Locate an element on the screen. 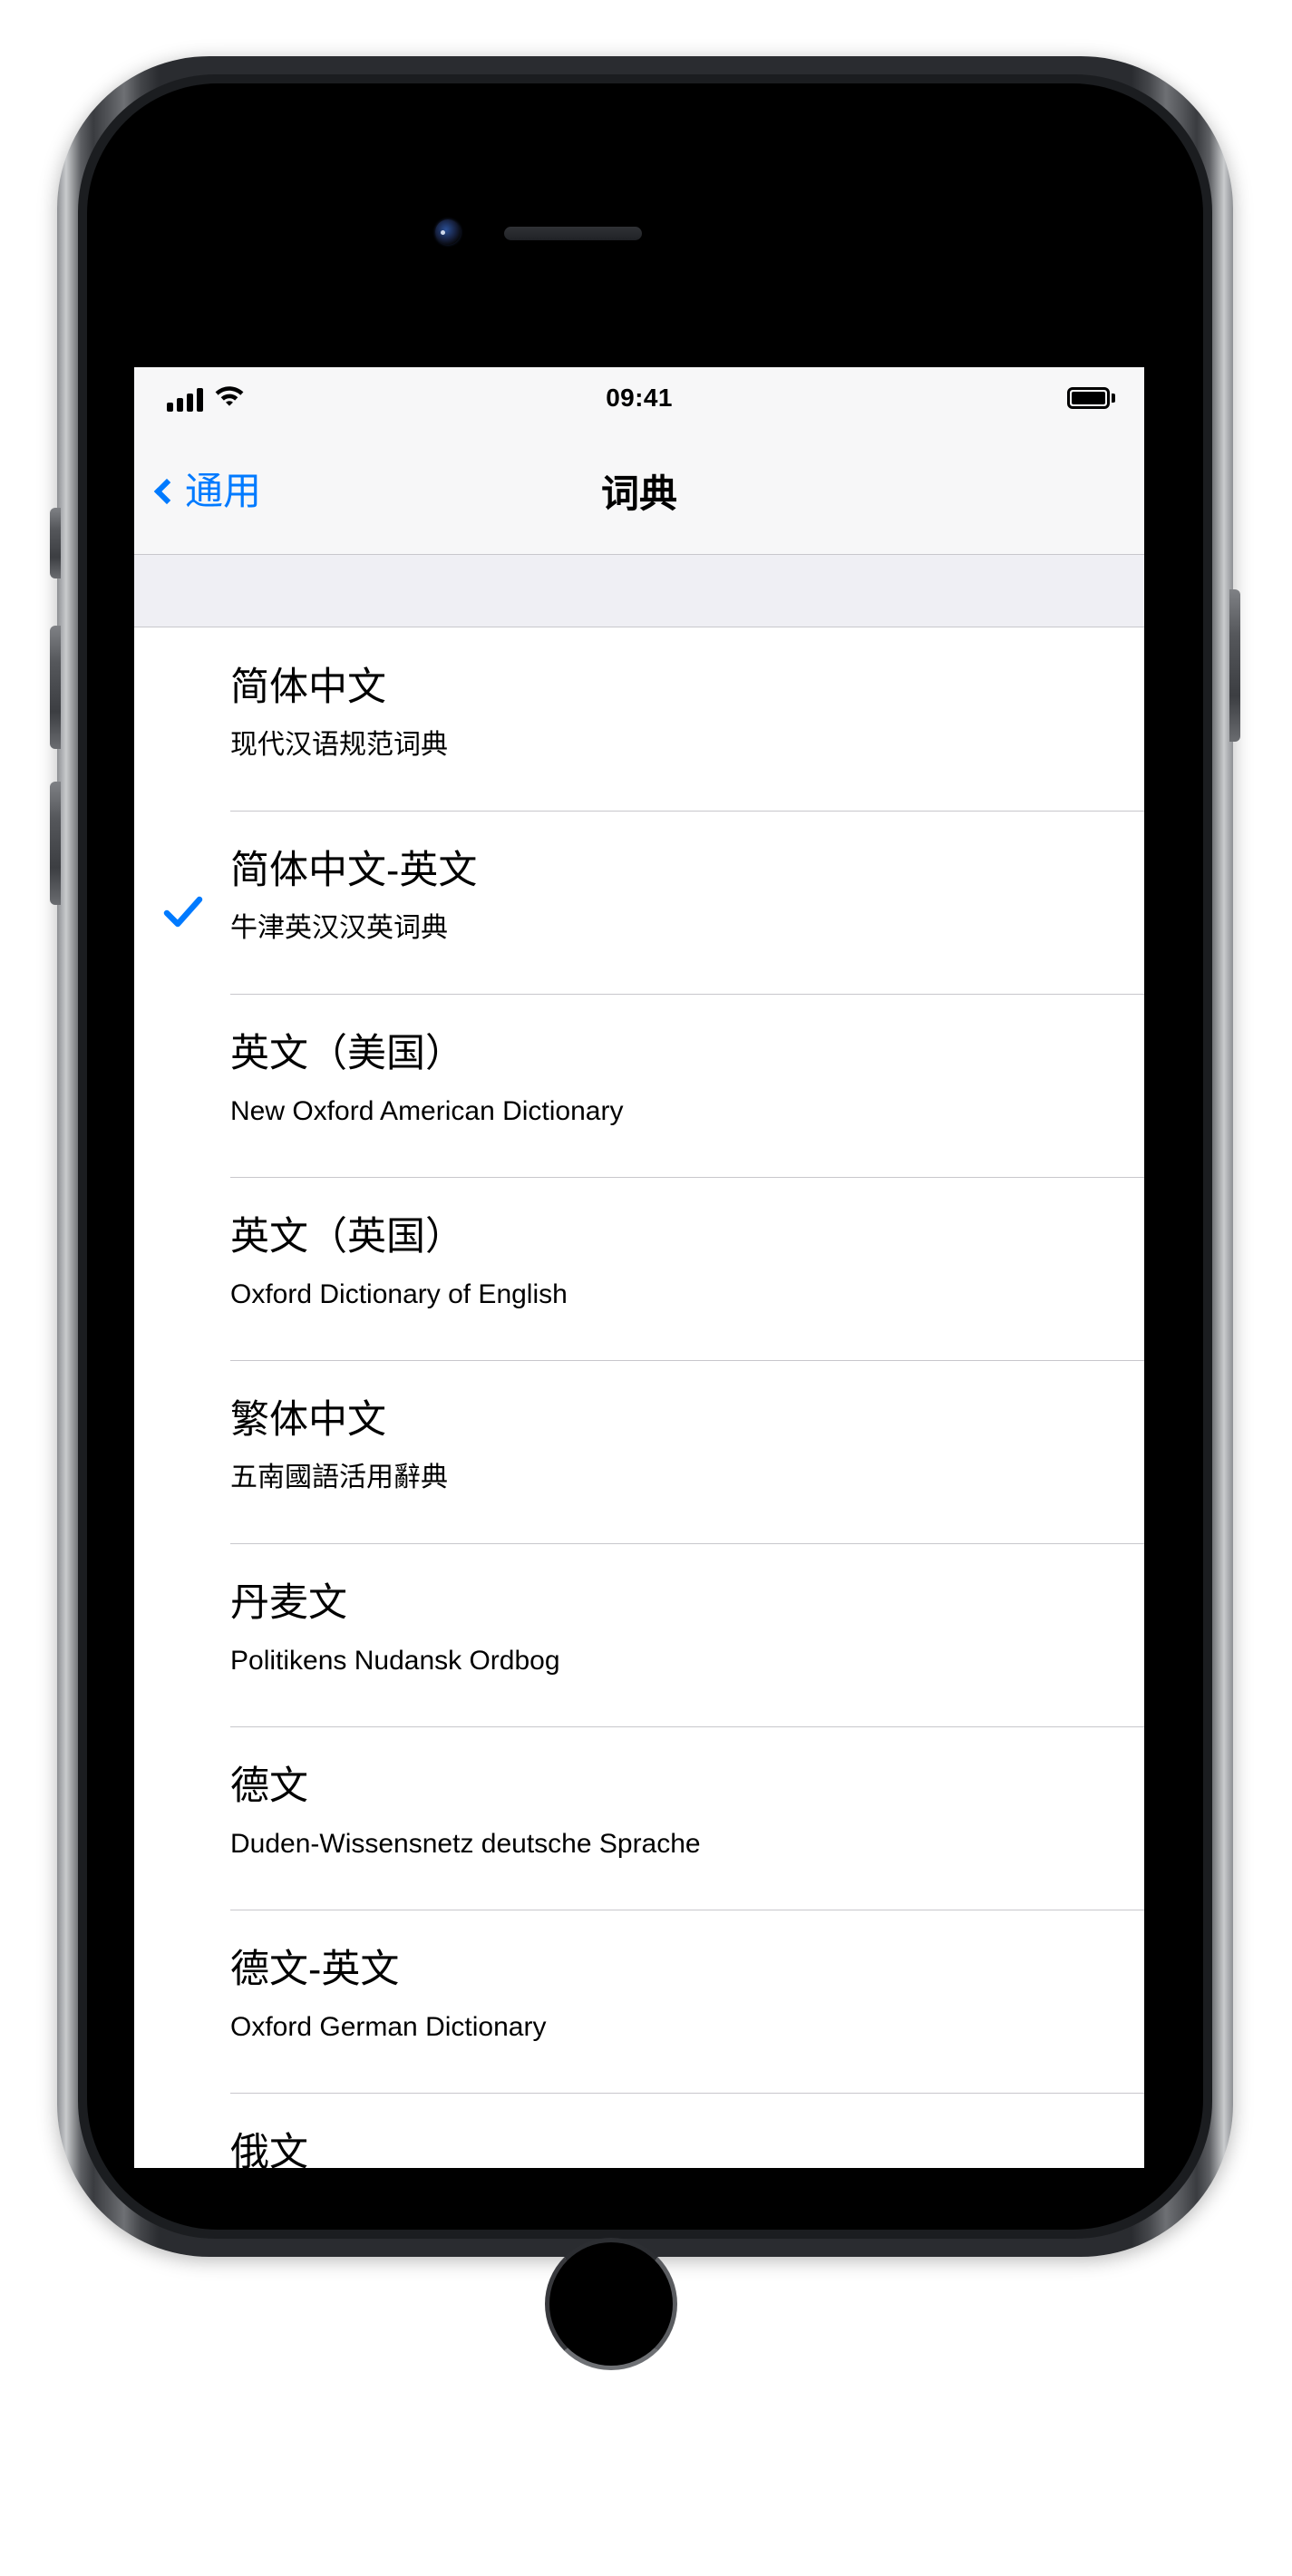  camera-glint is located at coordinates (443, 232).